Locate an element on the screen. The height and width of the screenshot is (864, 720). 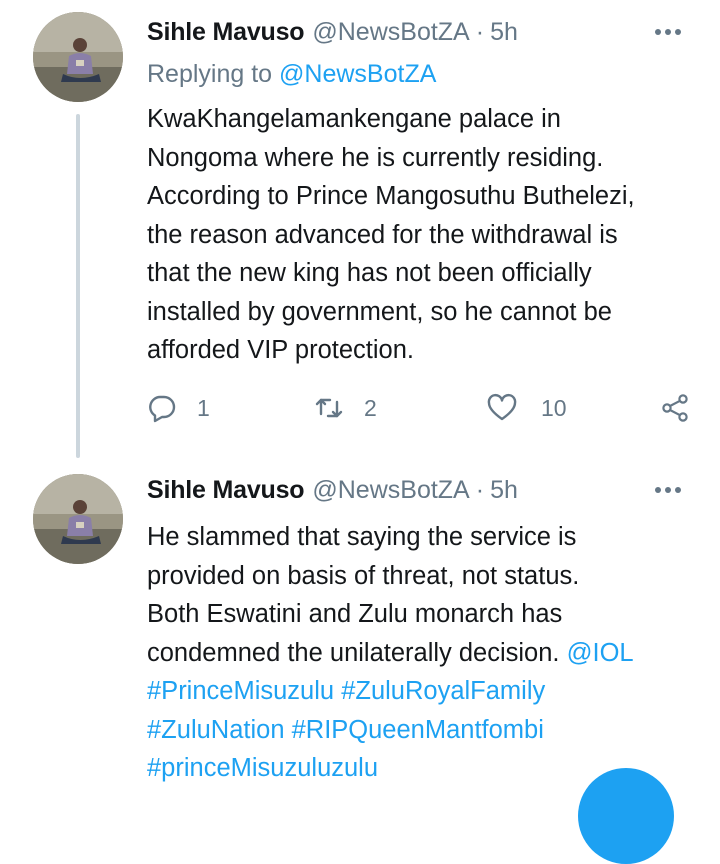
tweet-actions: 1 2 10 is located at coordinates (423, 408).